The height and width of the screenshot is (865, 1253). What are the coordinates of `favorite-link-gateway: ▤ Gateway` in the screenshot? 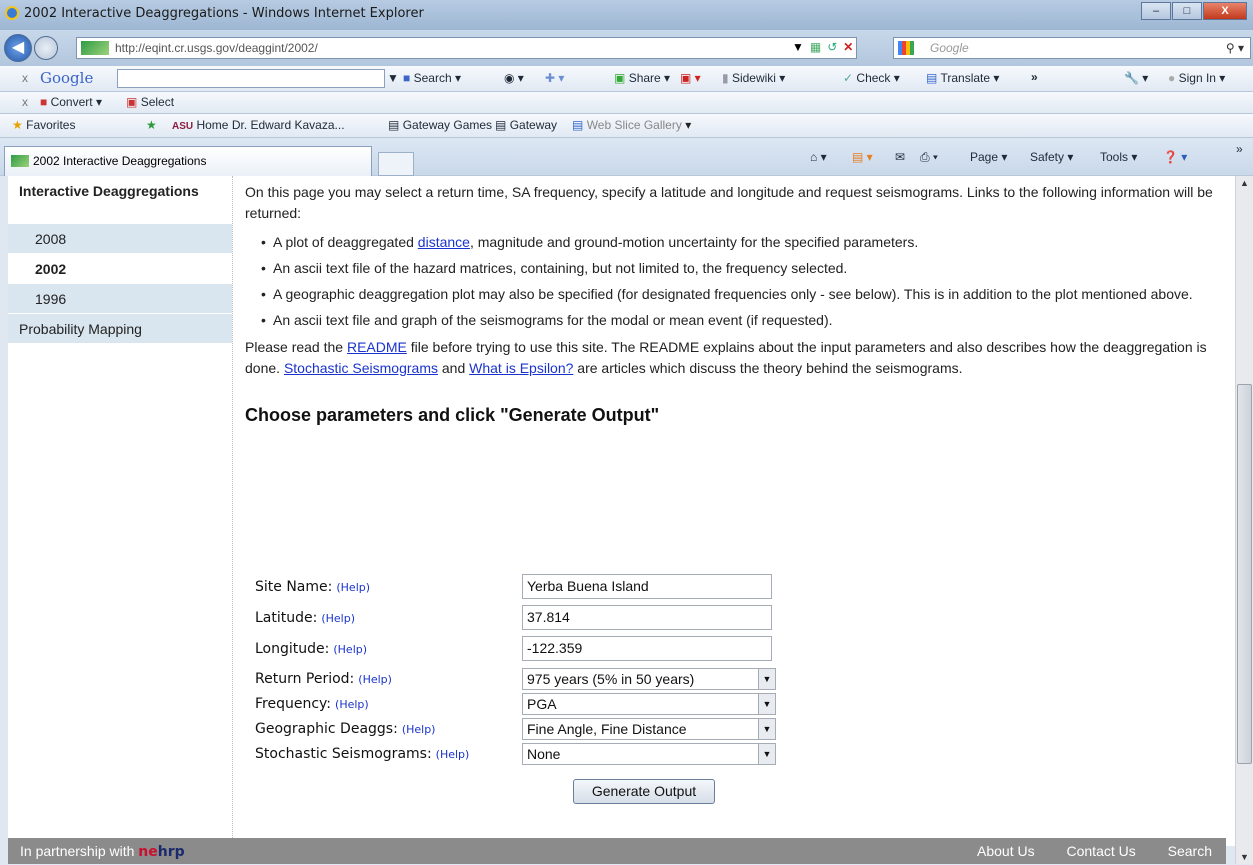 It's located at (526, 125).